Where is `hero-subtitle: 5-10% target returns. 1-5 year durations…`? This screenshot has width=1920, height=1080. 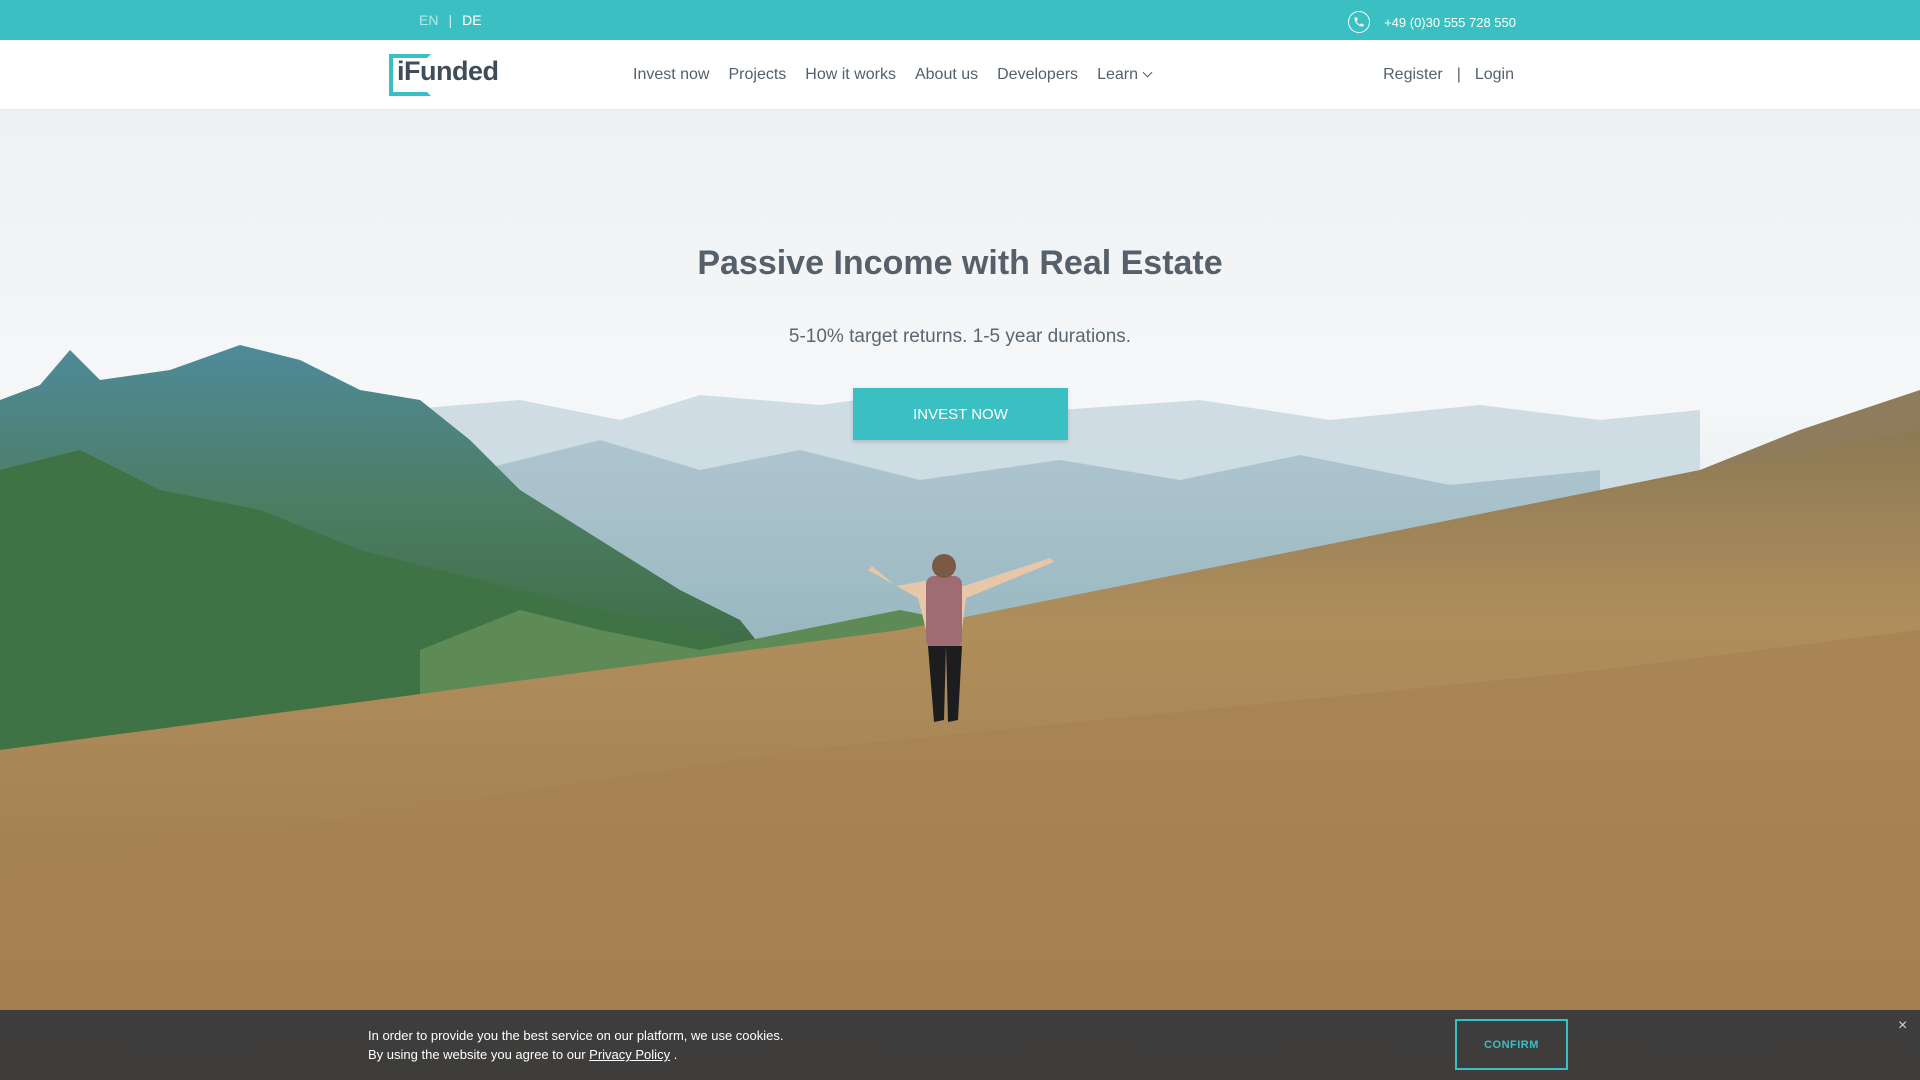 hero-subtitle: 5-10% target returns. 1-5 year durations… is located at coordinates (960, 336).